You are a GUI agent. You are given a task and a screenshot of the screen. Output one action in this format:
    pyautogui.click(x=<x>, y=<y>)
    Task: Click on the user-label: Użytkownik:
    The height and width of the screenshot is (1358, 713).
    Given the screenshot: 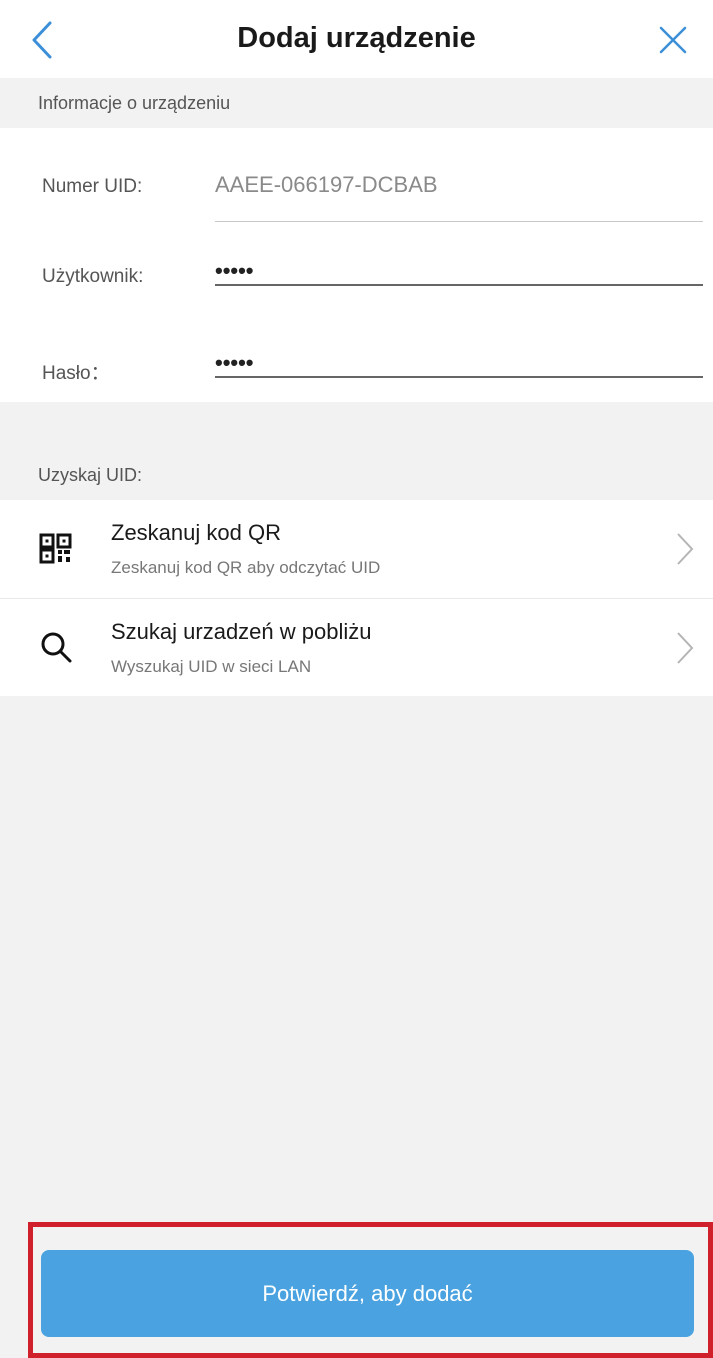 What is the action you would take?
    pyautogui.click(x=93, y=276)
    